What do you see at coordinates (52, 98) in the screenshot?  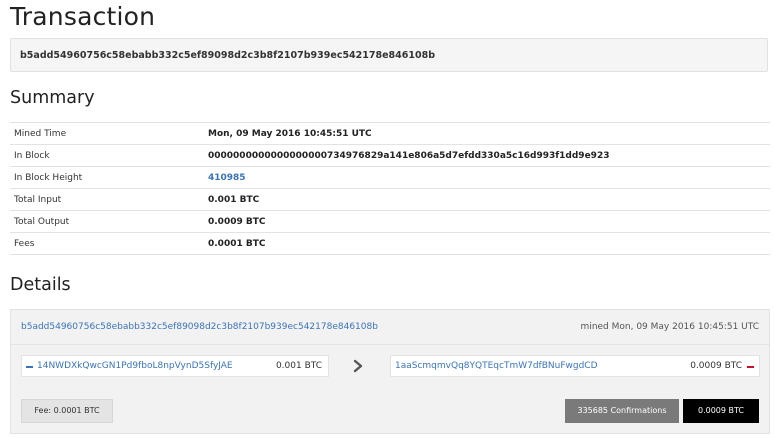 I see `summary-heading: Summary` at bounding box center [52, 98].